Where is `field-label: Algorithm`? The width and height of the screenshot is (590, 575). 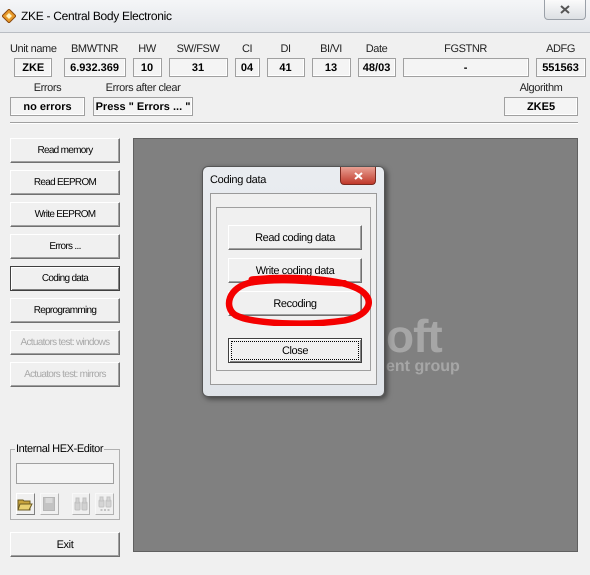
field-label: Algorithm is located at coordinates (541, 88).